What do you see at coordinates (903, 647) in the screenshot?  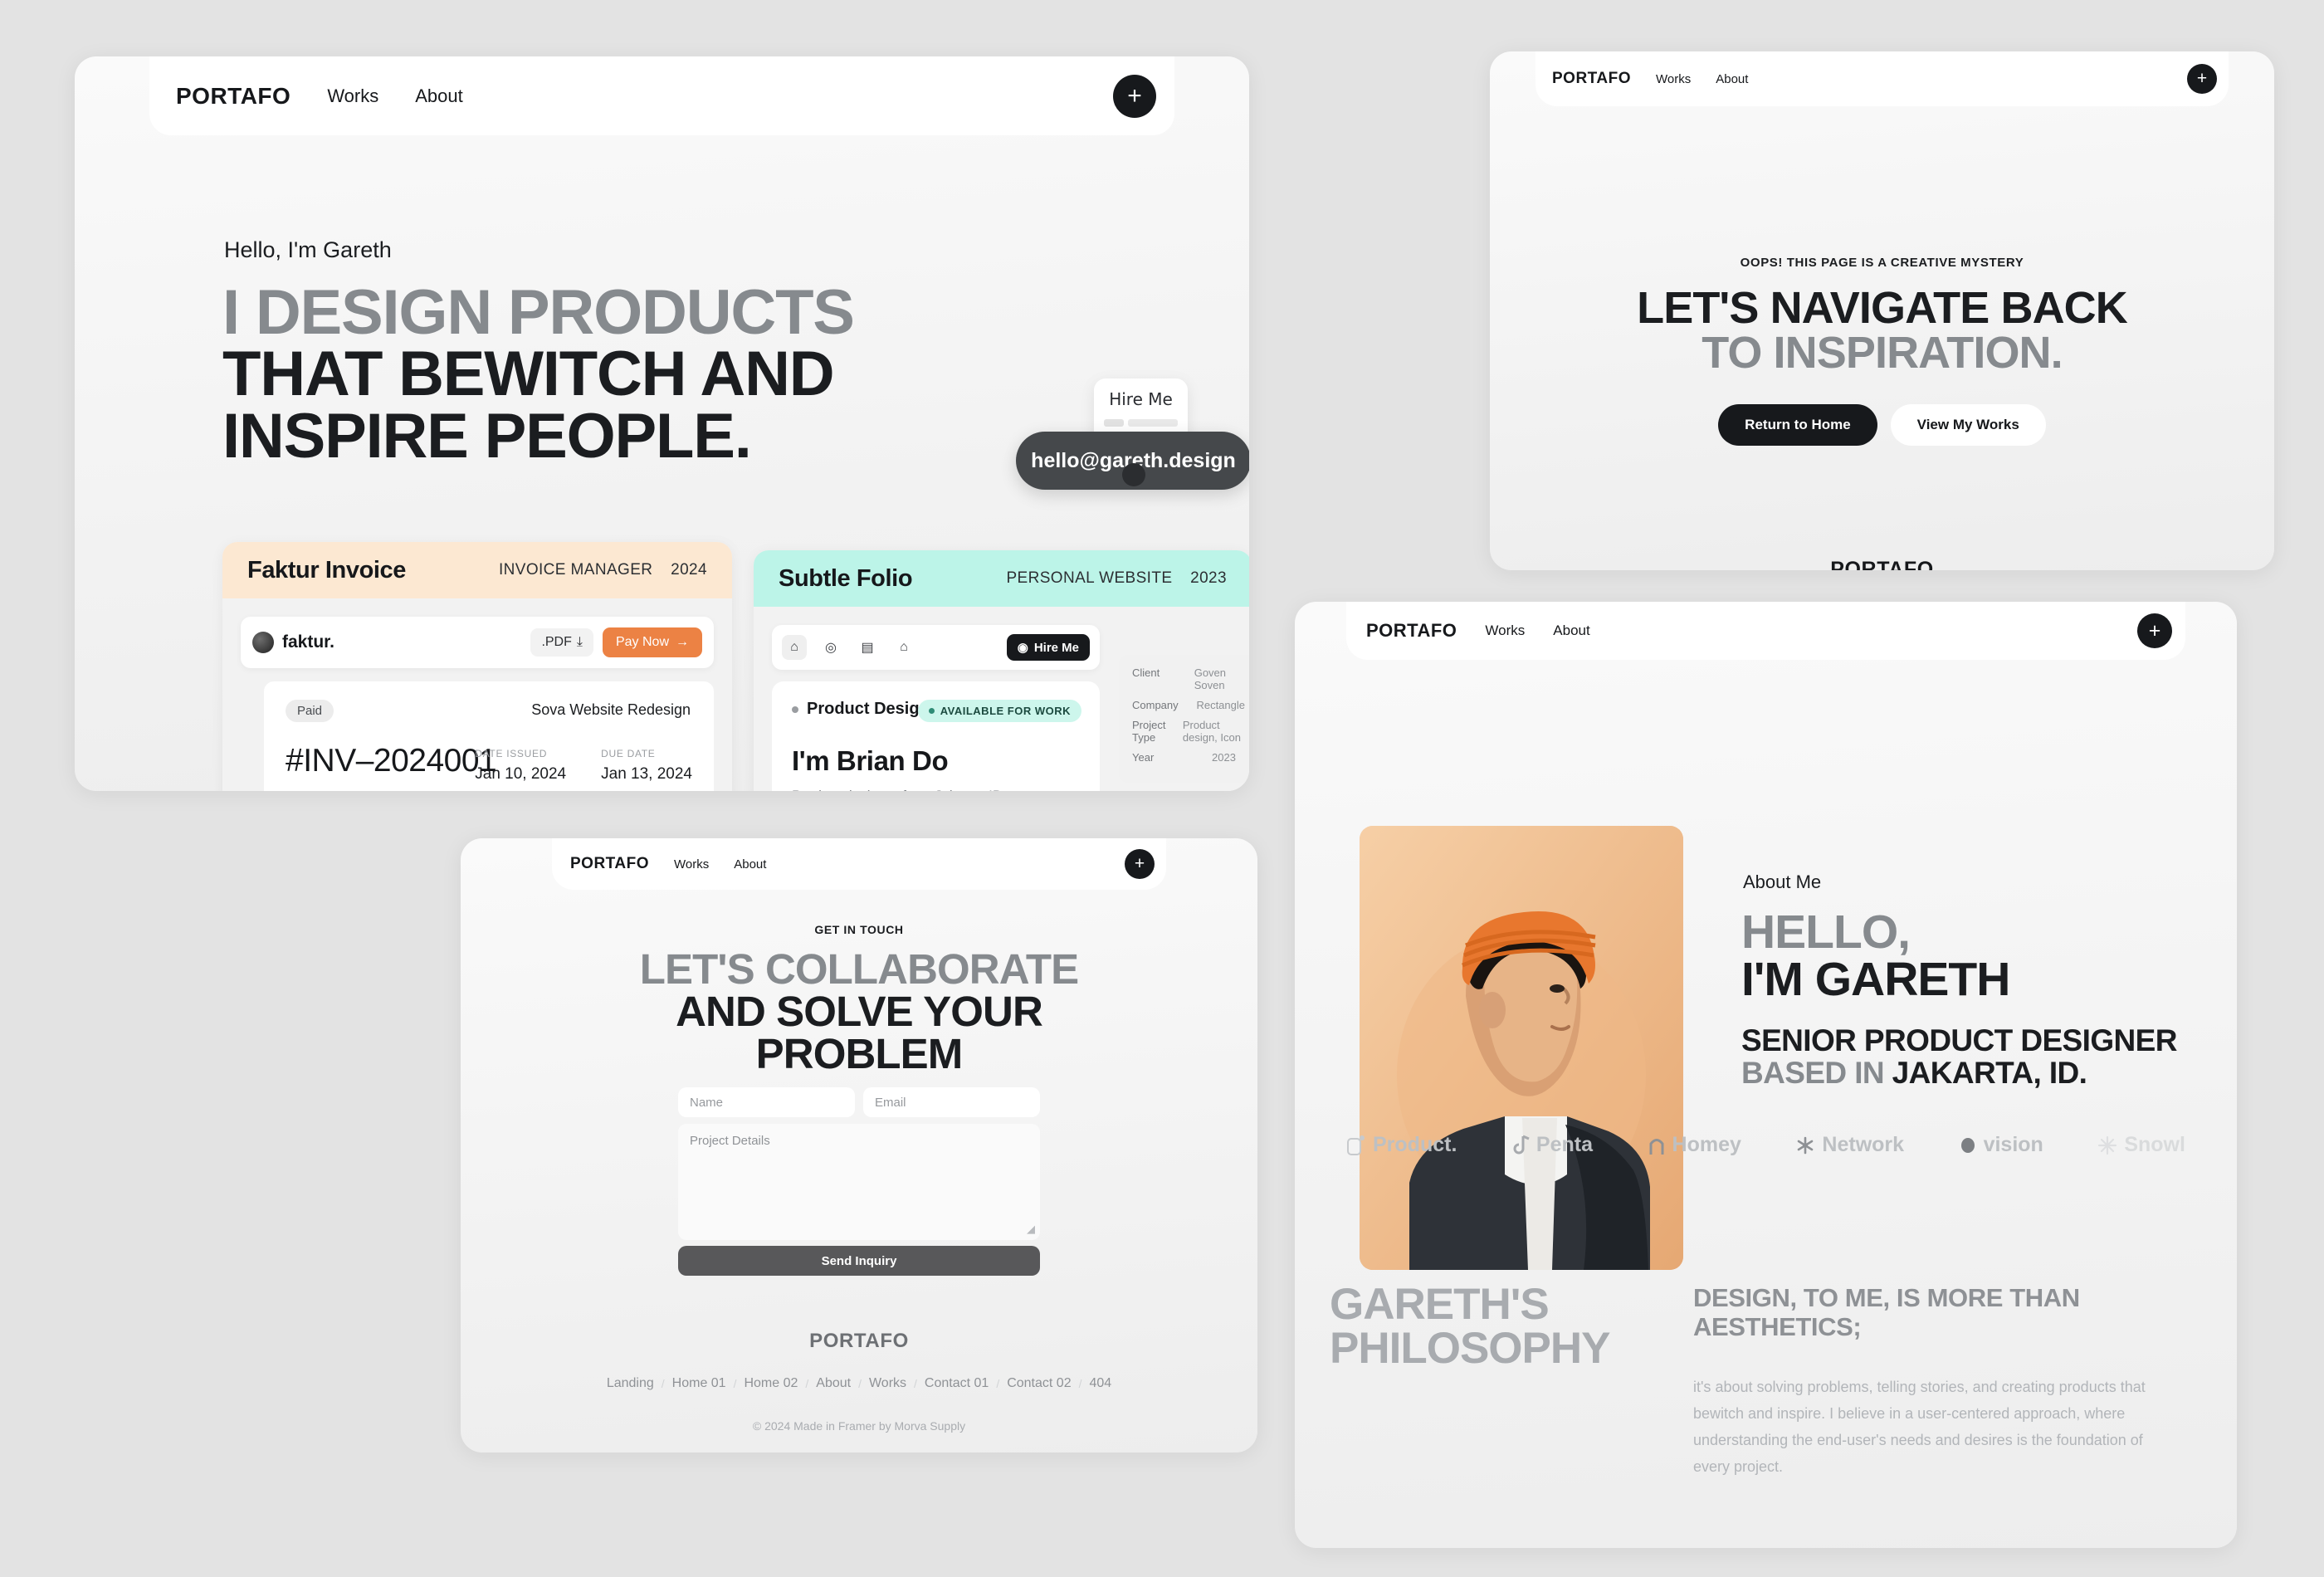 I see `bag-icon: ⌂` at bounding box center [903, 647].